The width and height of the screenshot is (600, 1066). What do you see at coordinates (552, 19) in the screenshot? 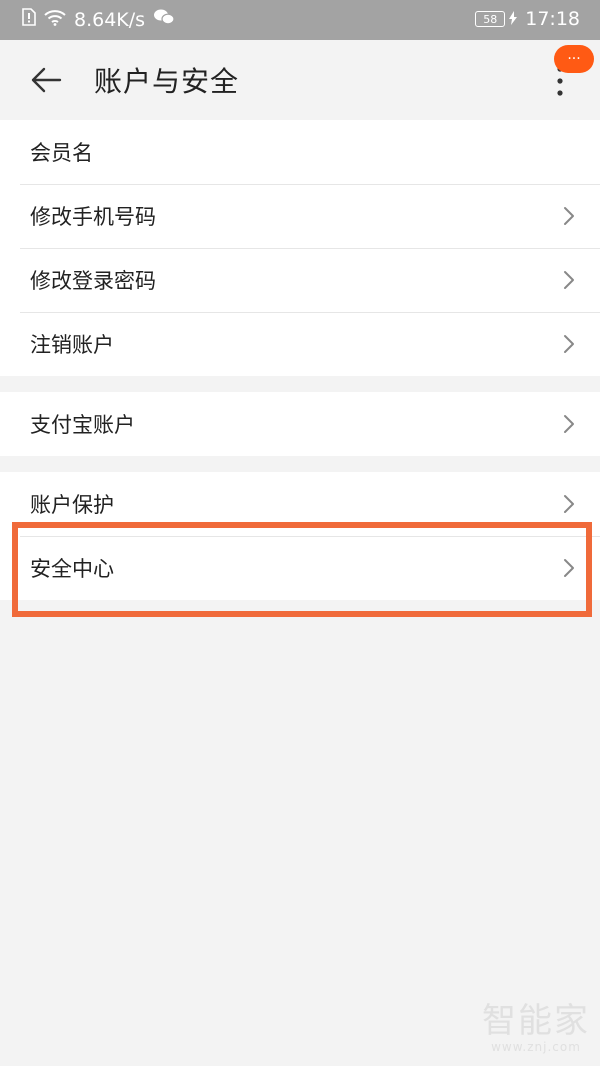
I see `clock: 17:18` at bounding box center [552, 19].